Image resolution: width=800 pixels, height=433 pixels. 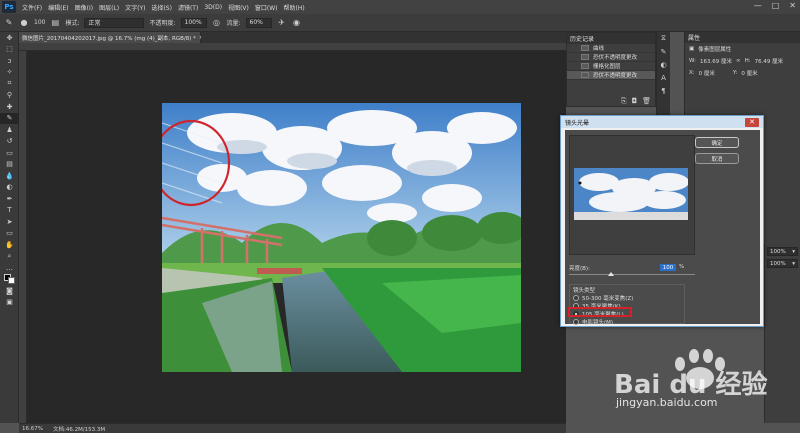 I want to click on brightness-slider-track, so click(x=632, y=274).